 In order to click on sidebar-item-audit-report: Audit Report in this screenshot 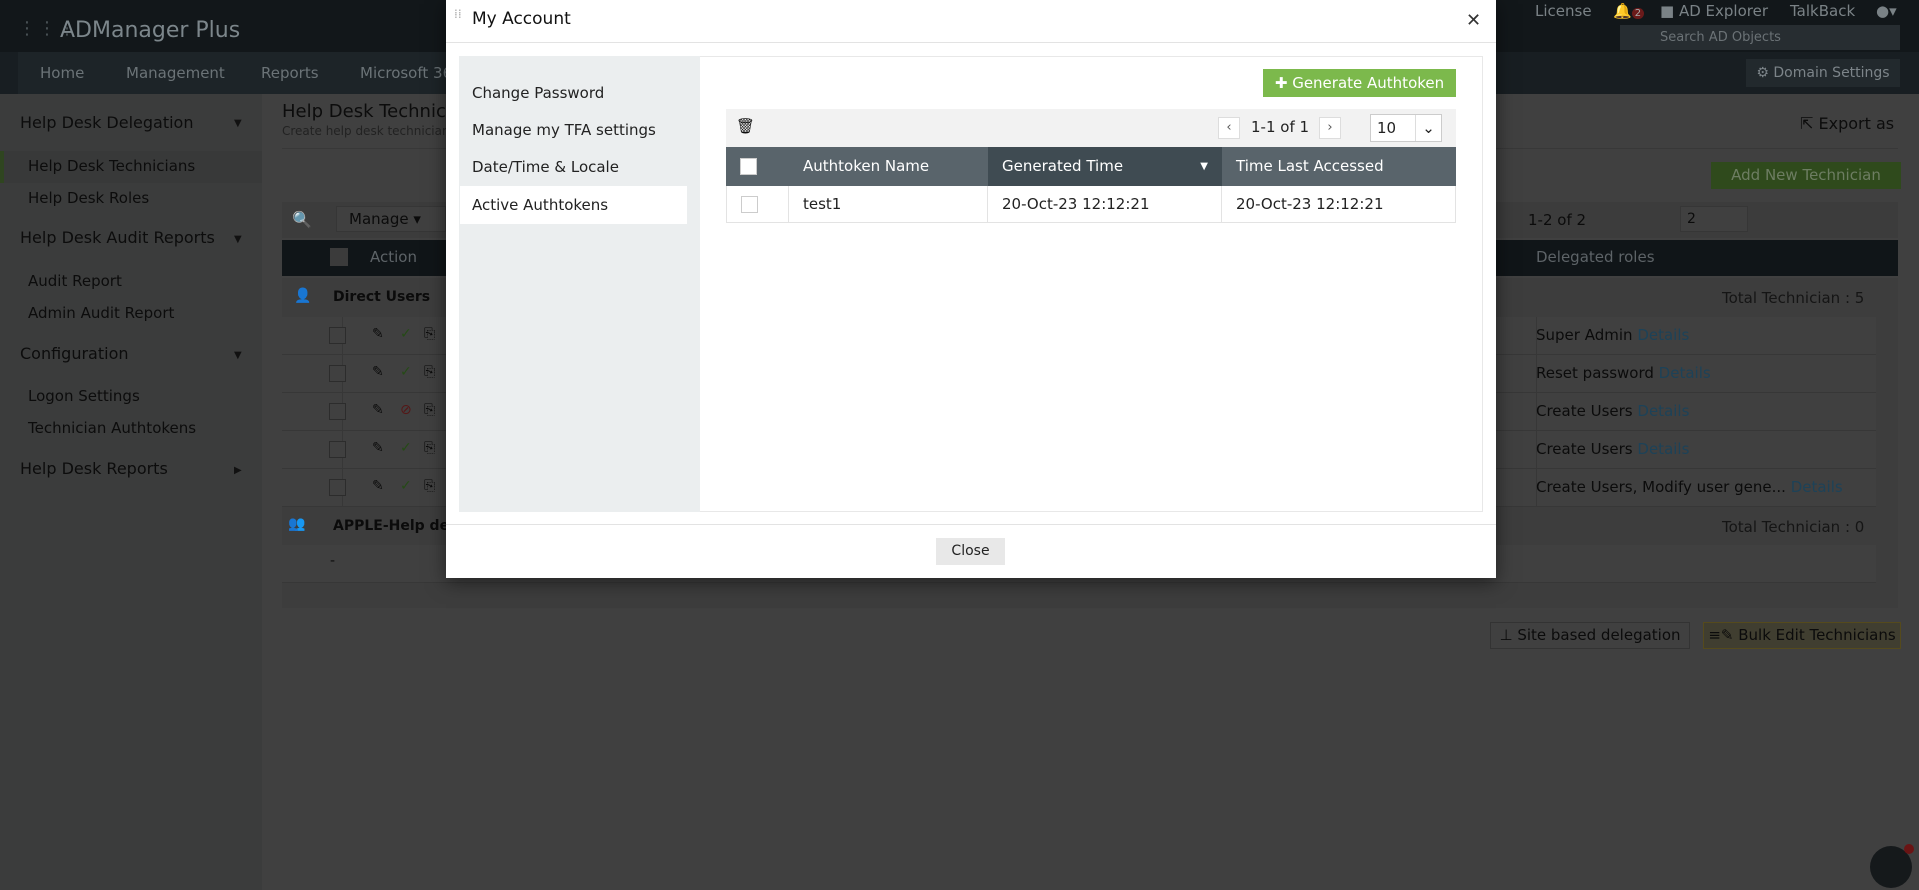, I will do `click(75, 281)`.